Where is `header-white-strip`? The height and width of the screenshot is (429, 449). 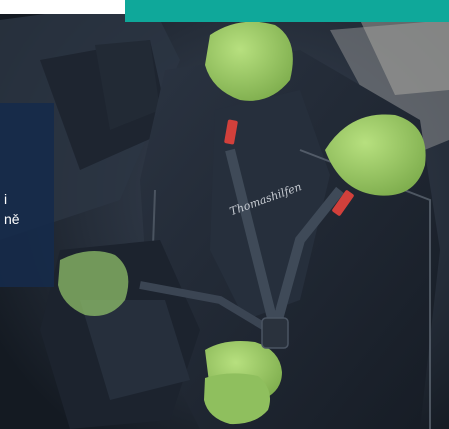
header-white-strip is located at coordinates (62, 7).